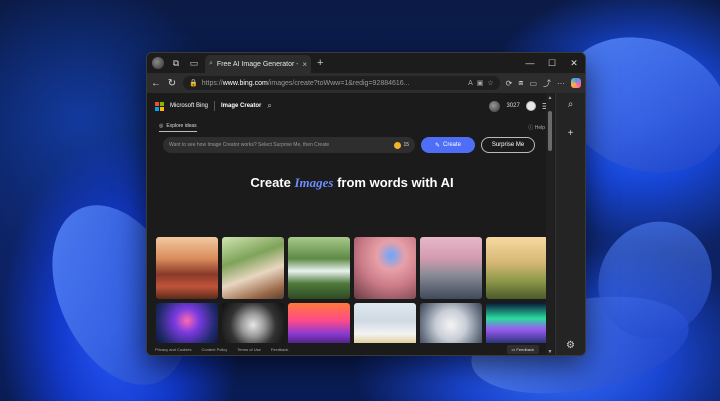  I want to click on feedback-button-label: Feedback, so click(525, 349).